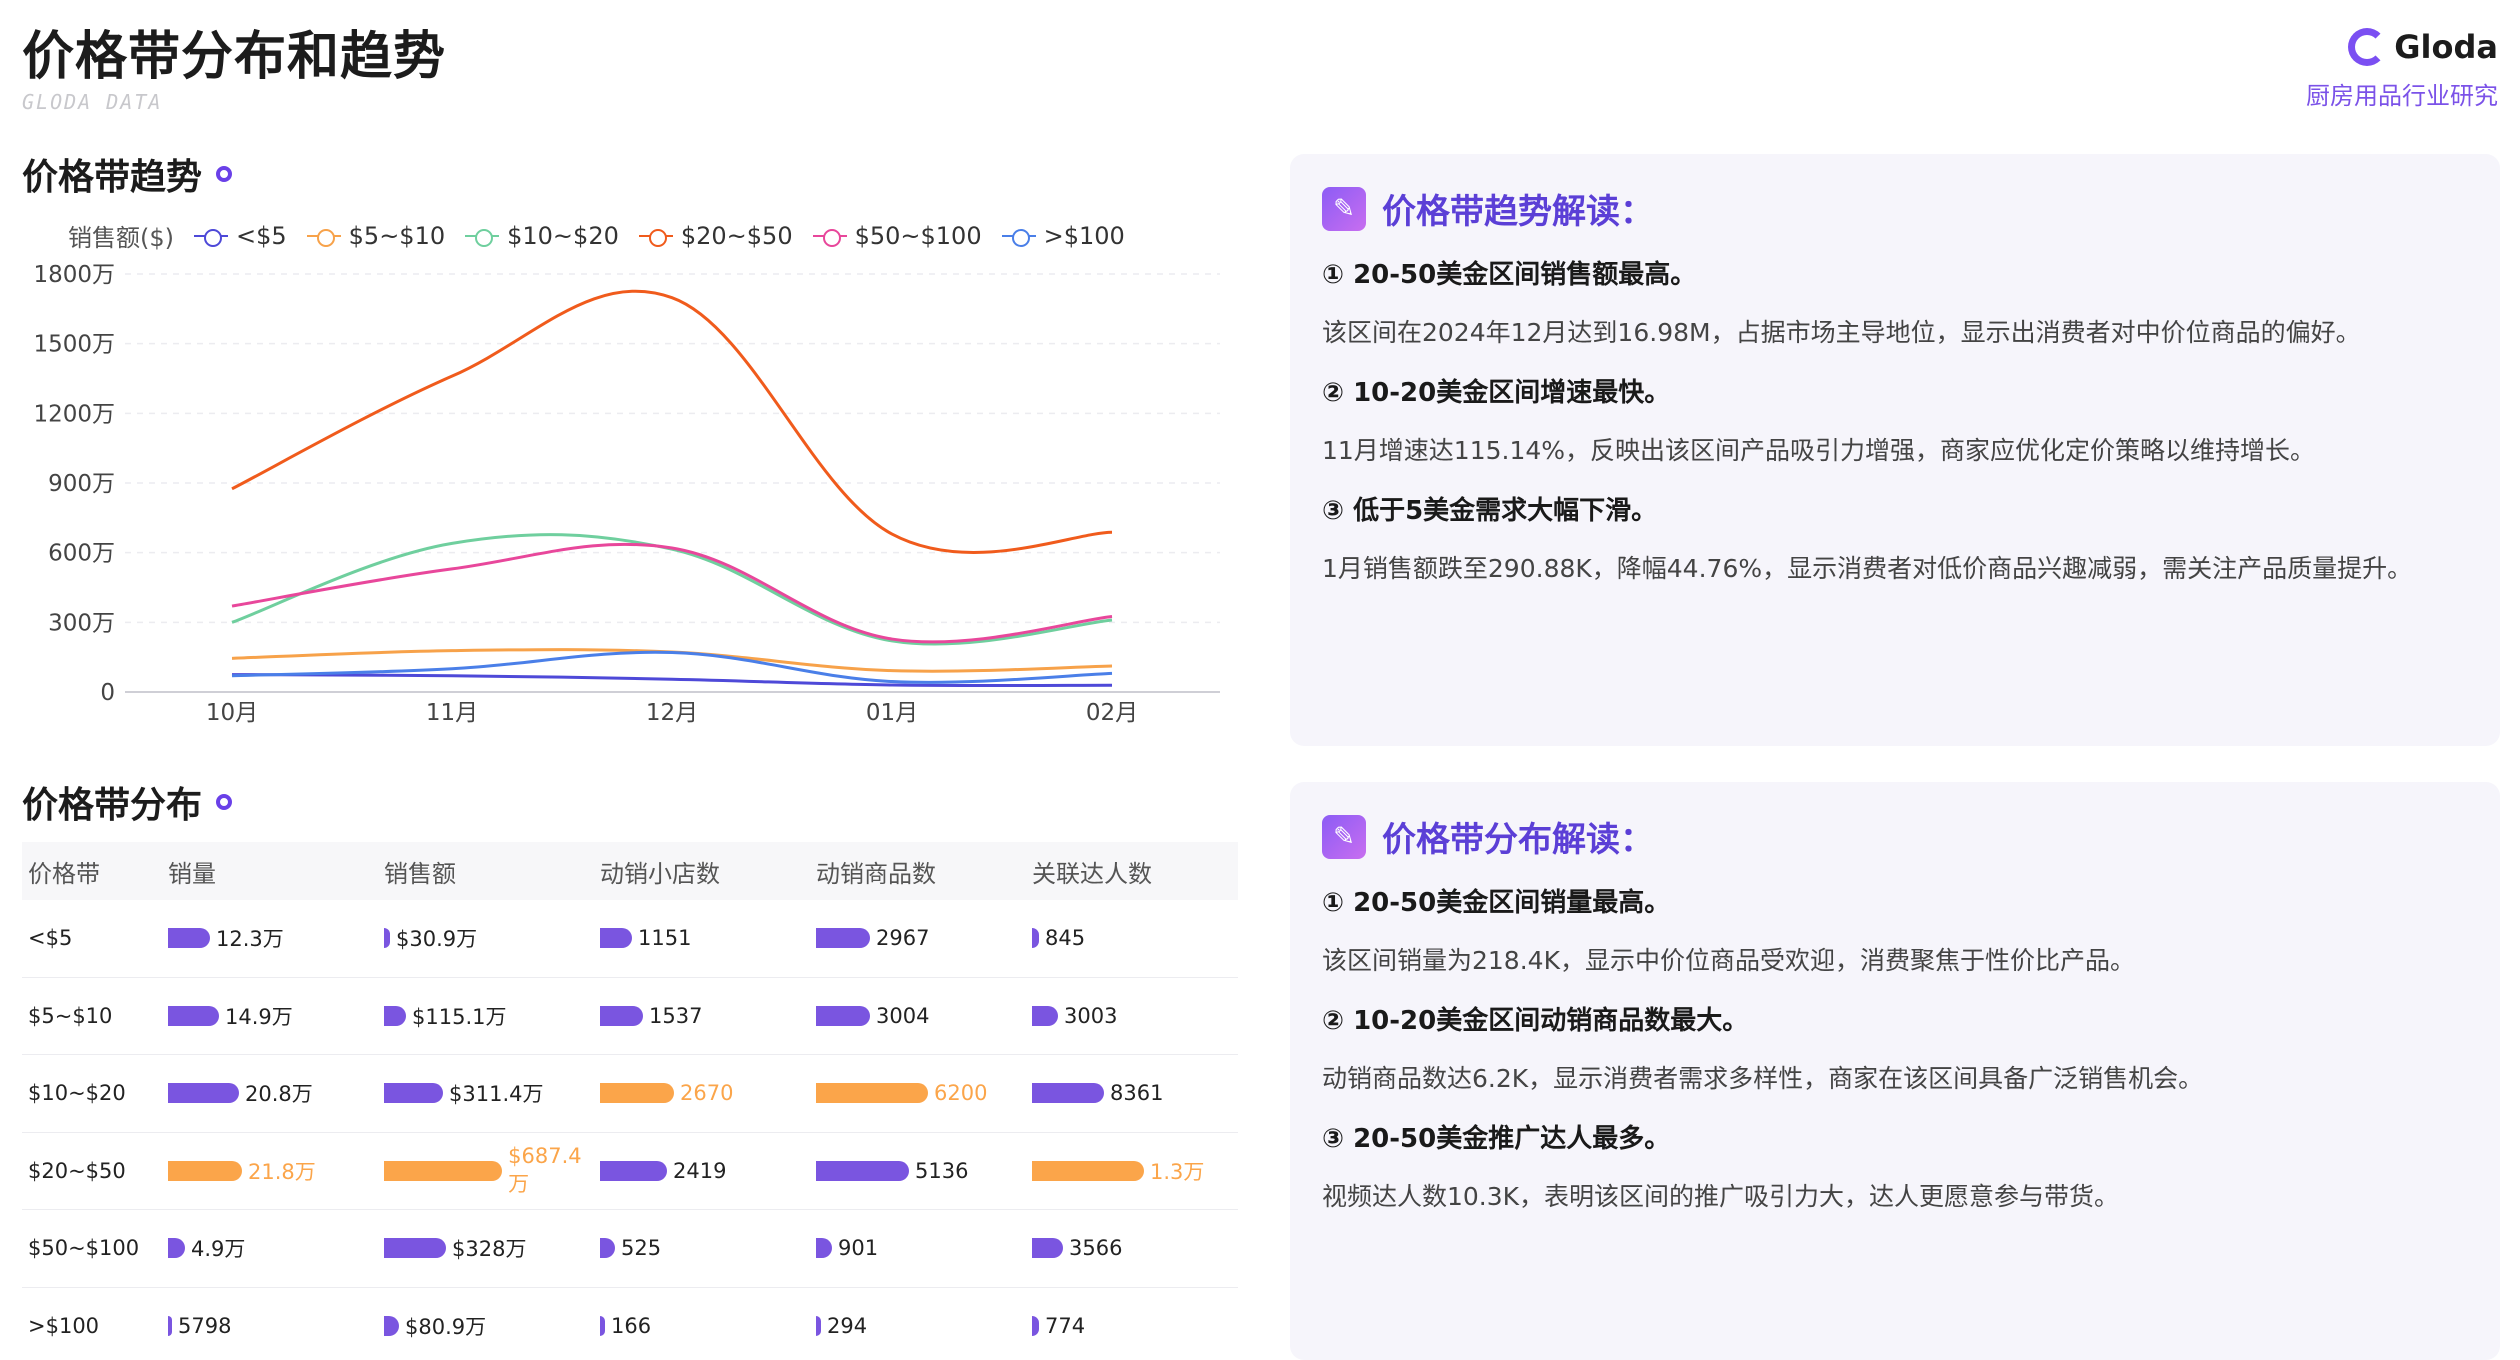  I want to click on legend-item: $10~$20, so click(542, 236).